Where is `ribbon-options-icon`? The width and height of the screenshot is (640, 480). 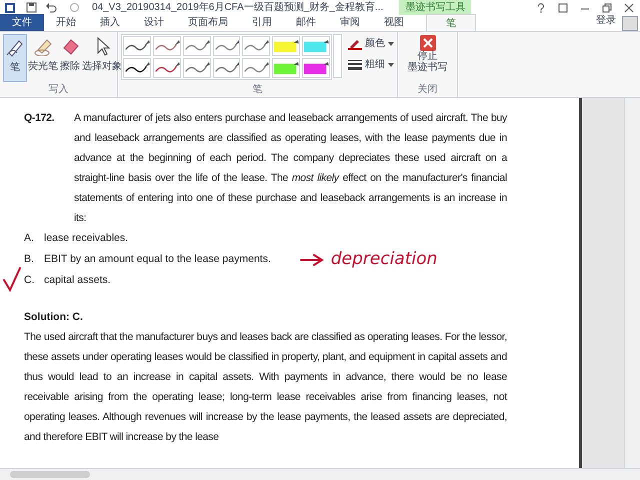 ribbon-options-icon is located at coordinates (563, 7).